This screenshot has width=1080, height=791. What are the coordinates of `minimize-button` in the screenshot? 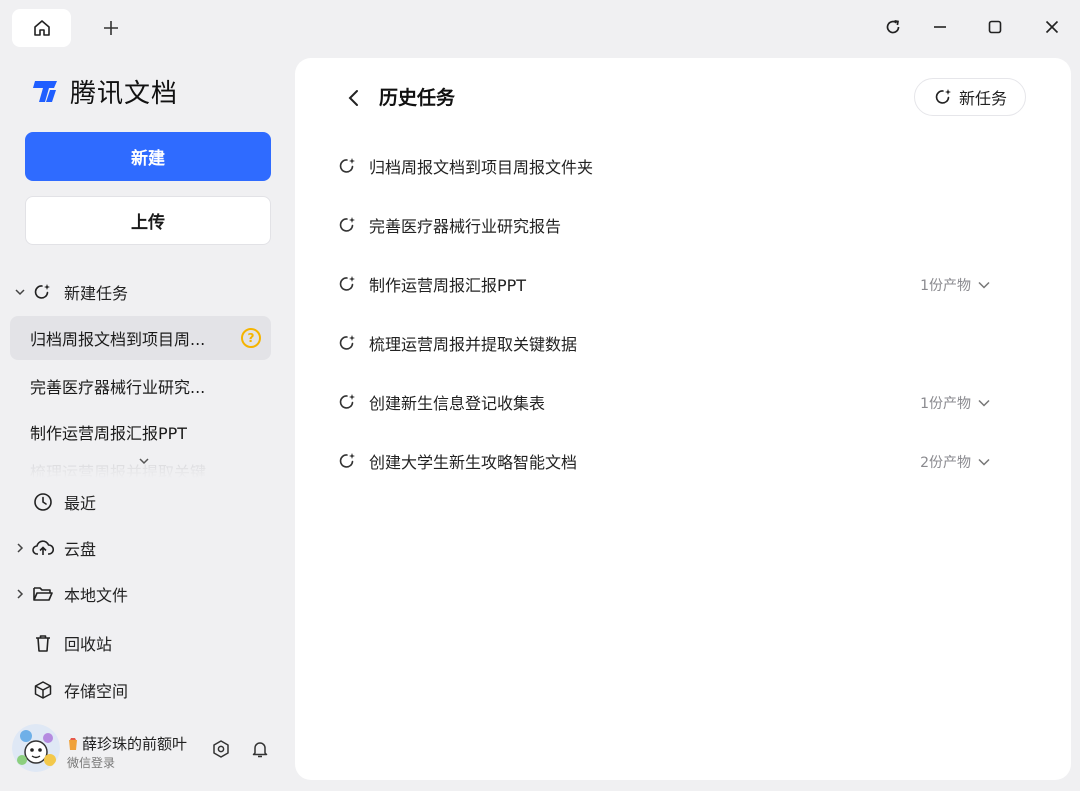 It's located at (940, 27).